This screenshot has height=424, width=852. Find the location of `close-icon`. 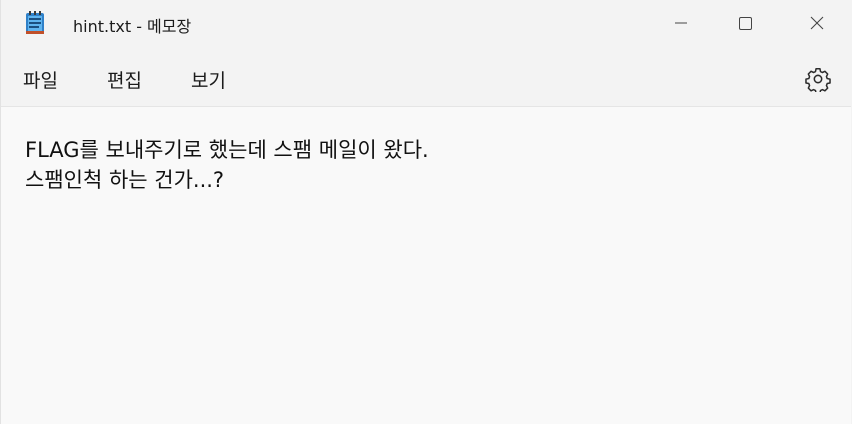

close-icon is located at coordinates (817, 23).